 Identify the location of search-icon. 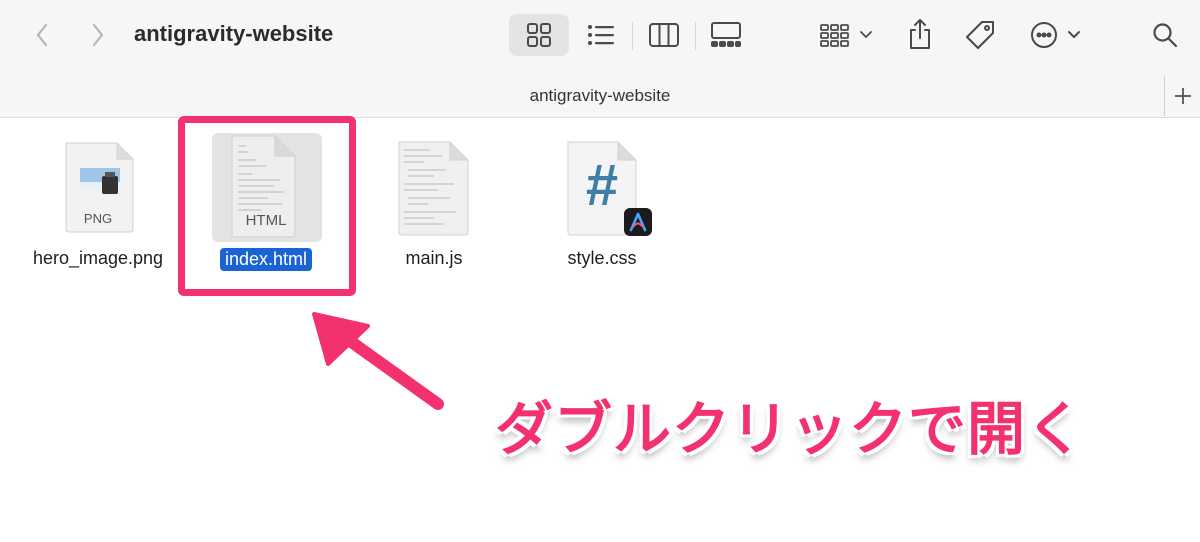
(1165, 35).